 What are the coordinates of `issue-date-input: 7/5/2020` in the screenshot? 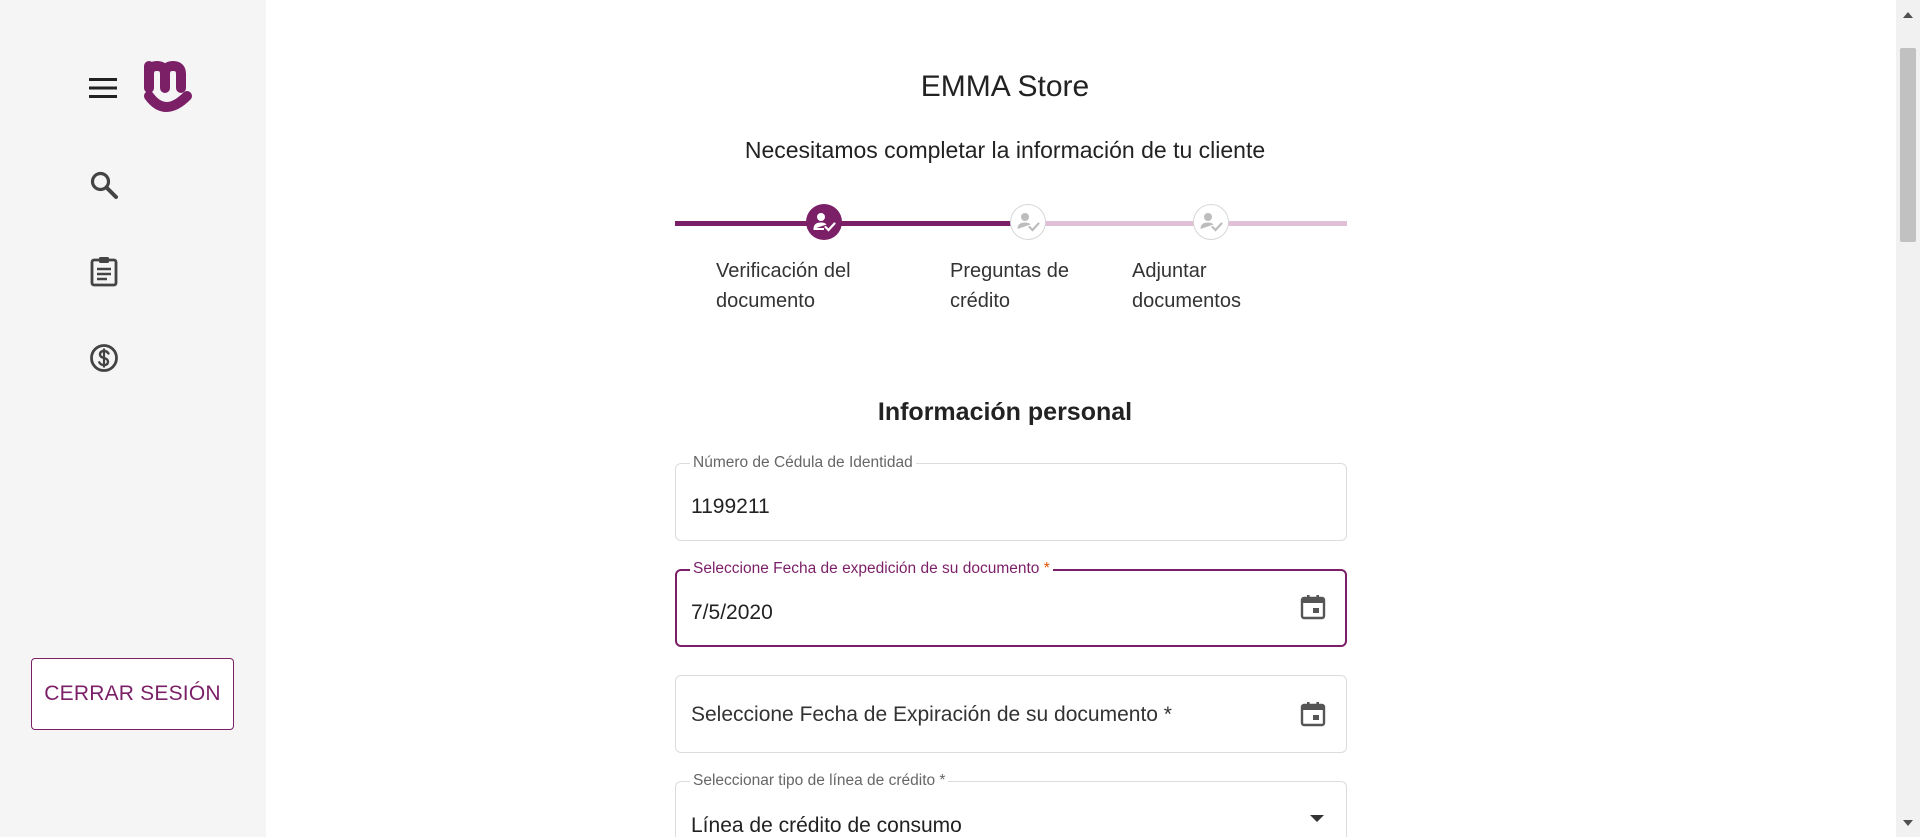 It's located at (732, 613).